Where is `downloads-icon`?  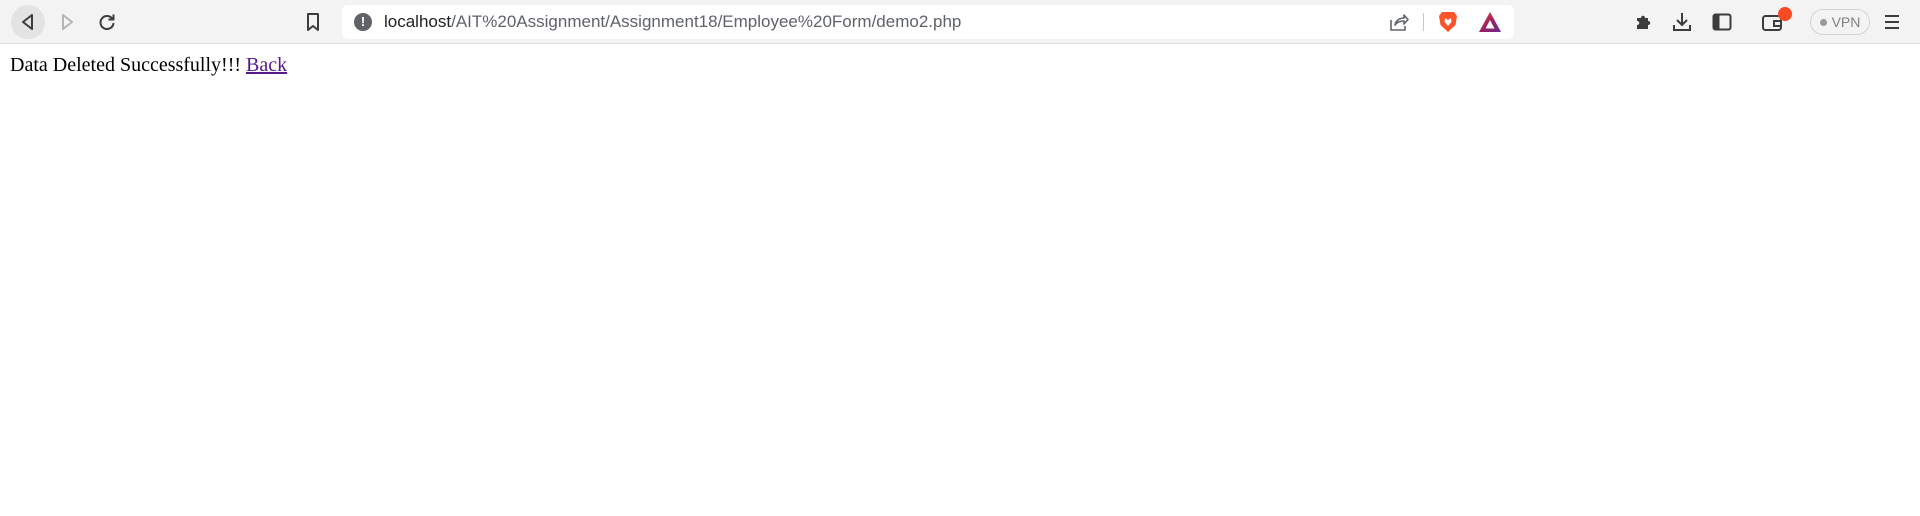 downloads-icon is located at coordinates (1682, 22).